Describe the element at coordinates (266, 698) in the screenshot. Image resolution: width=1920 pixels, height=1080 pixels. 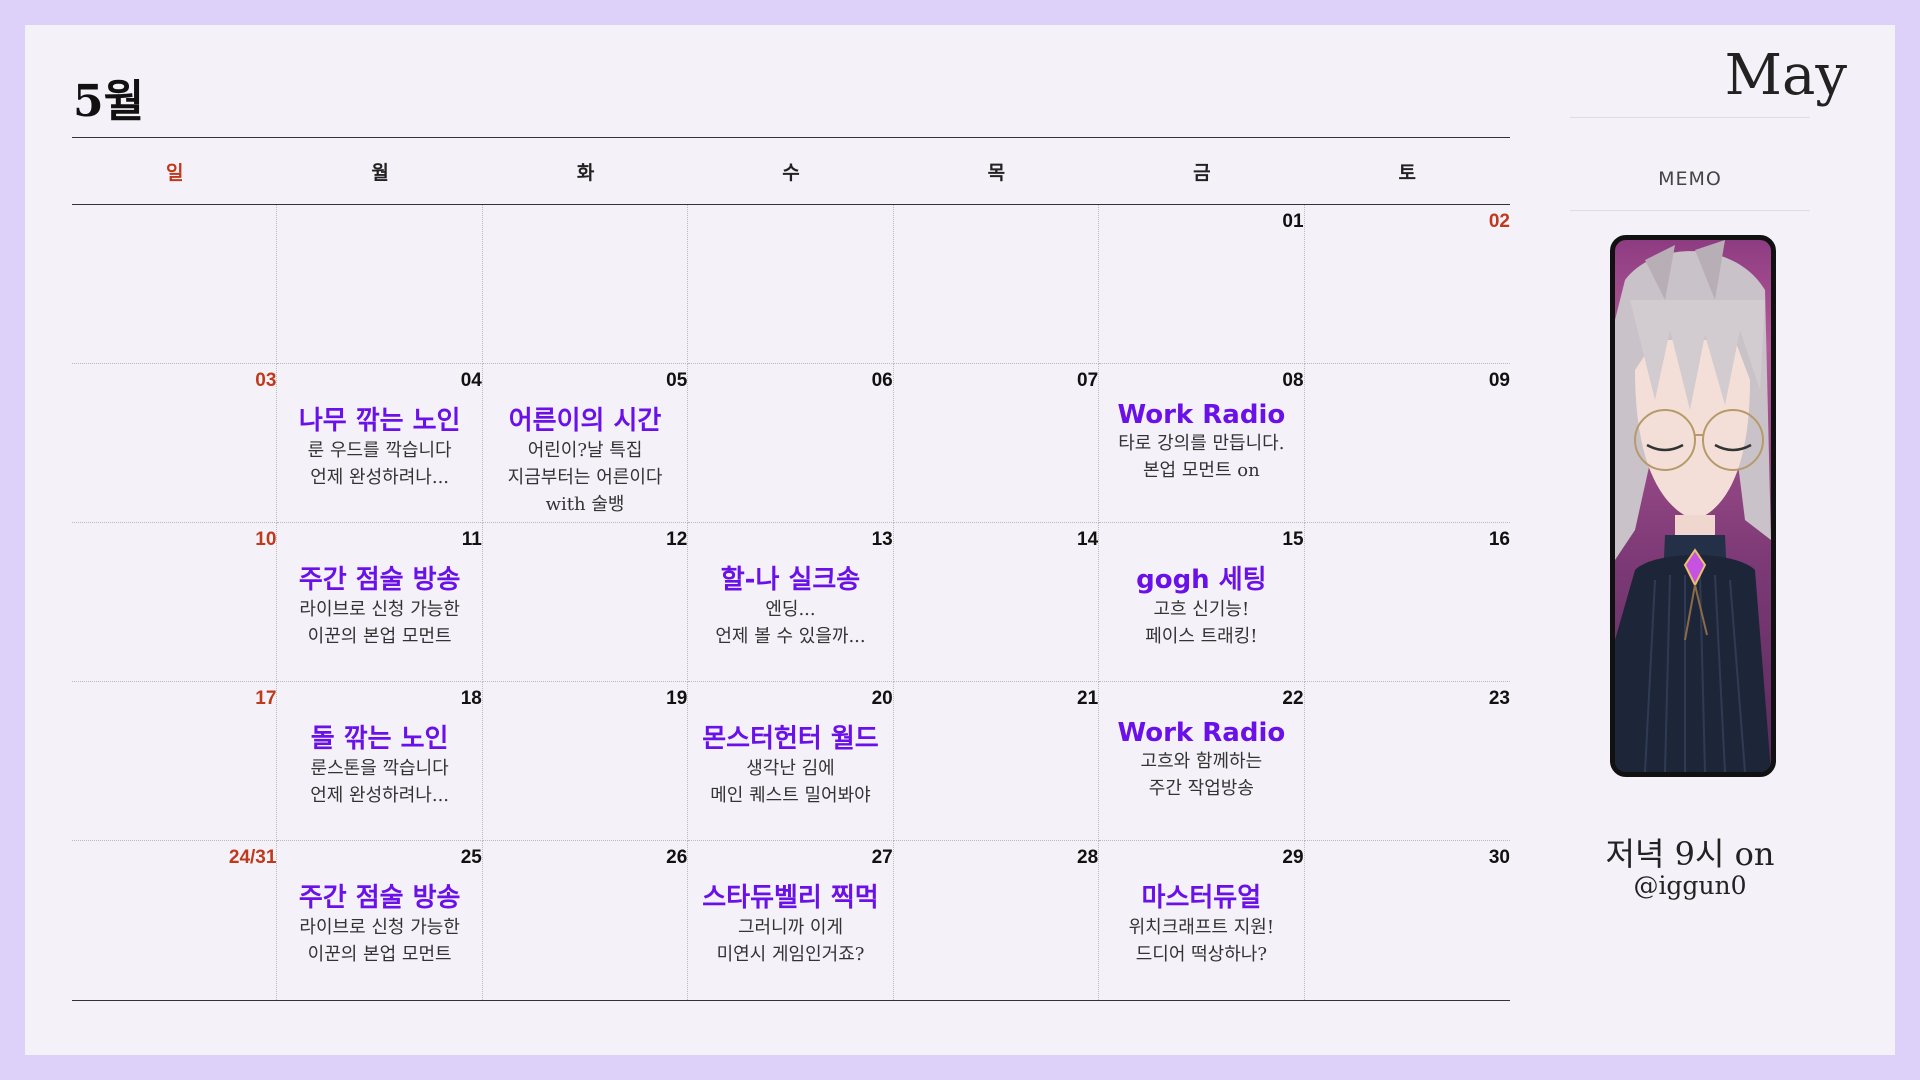
I see `day-number: 17` at that location.